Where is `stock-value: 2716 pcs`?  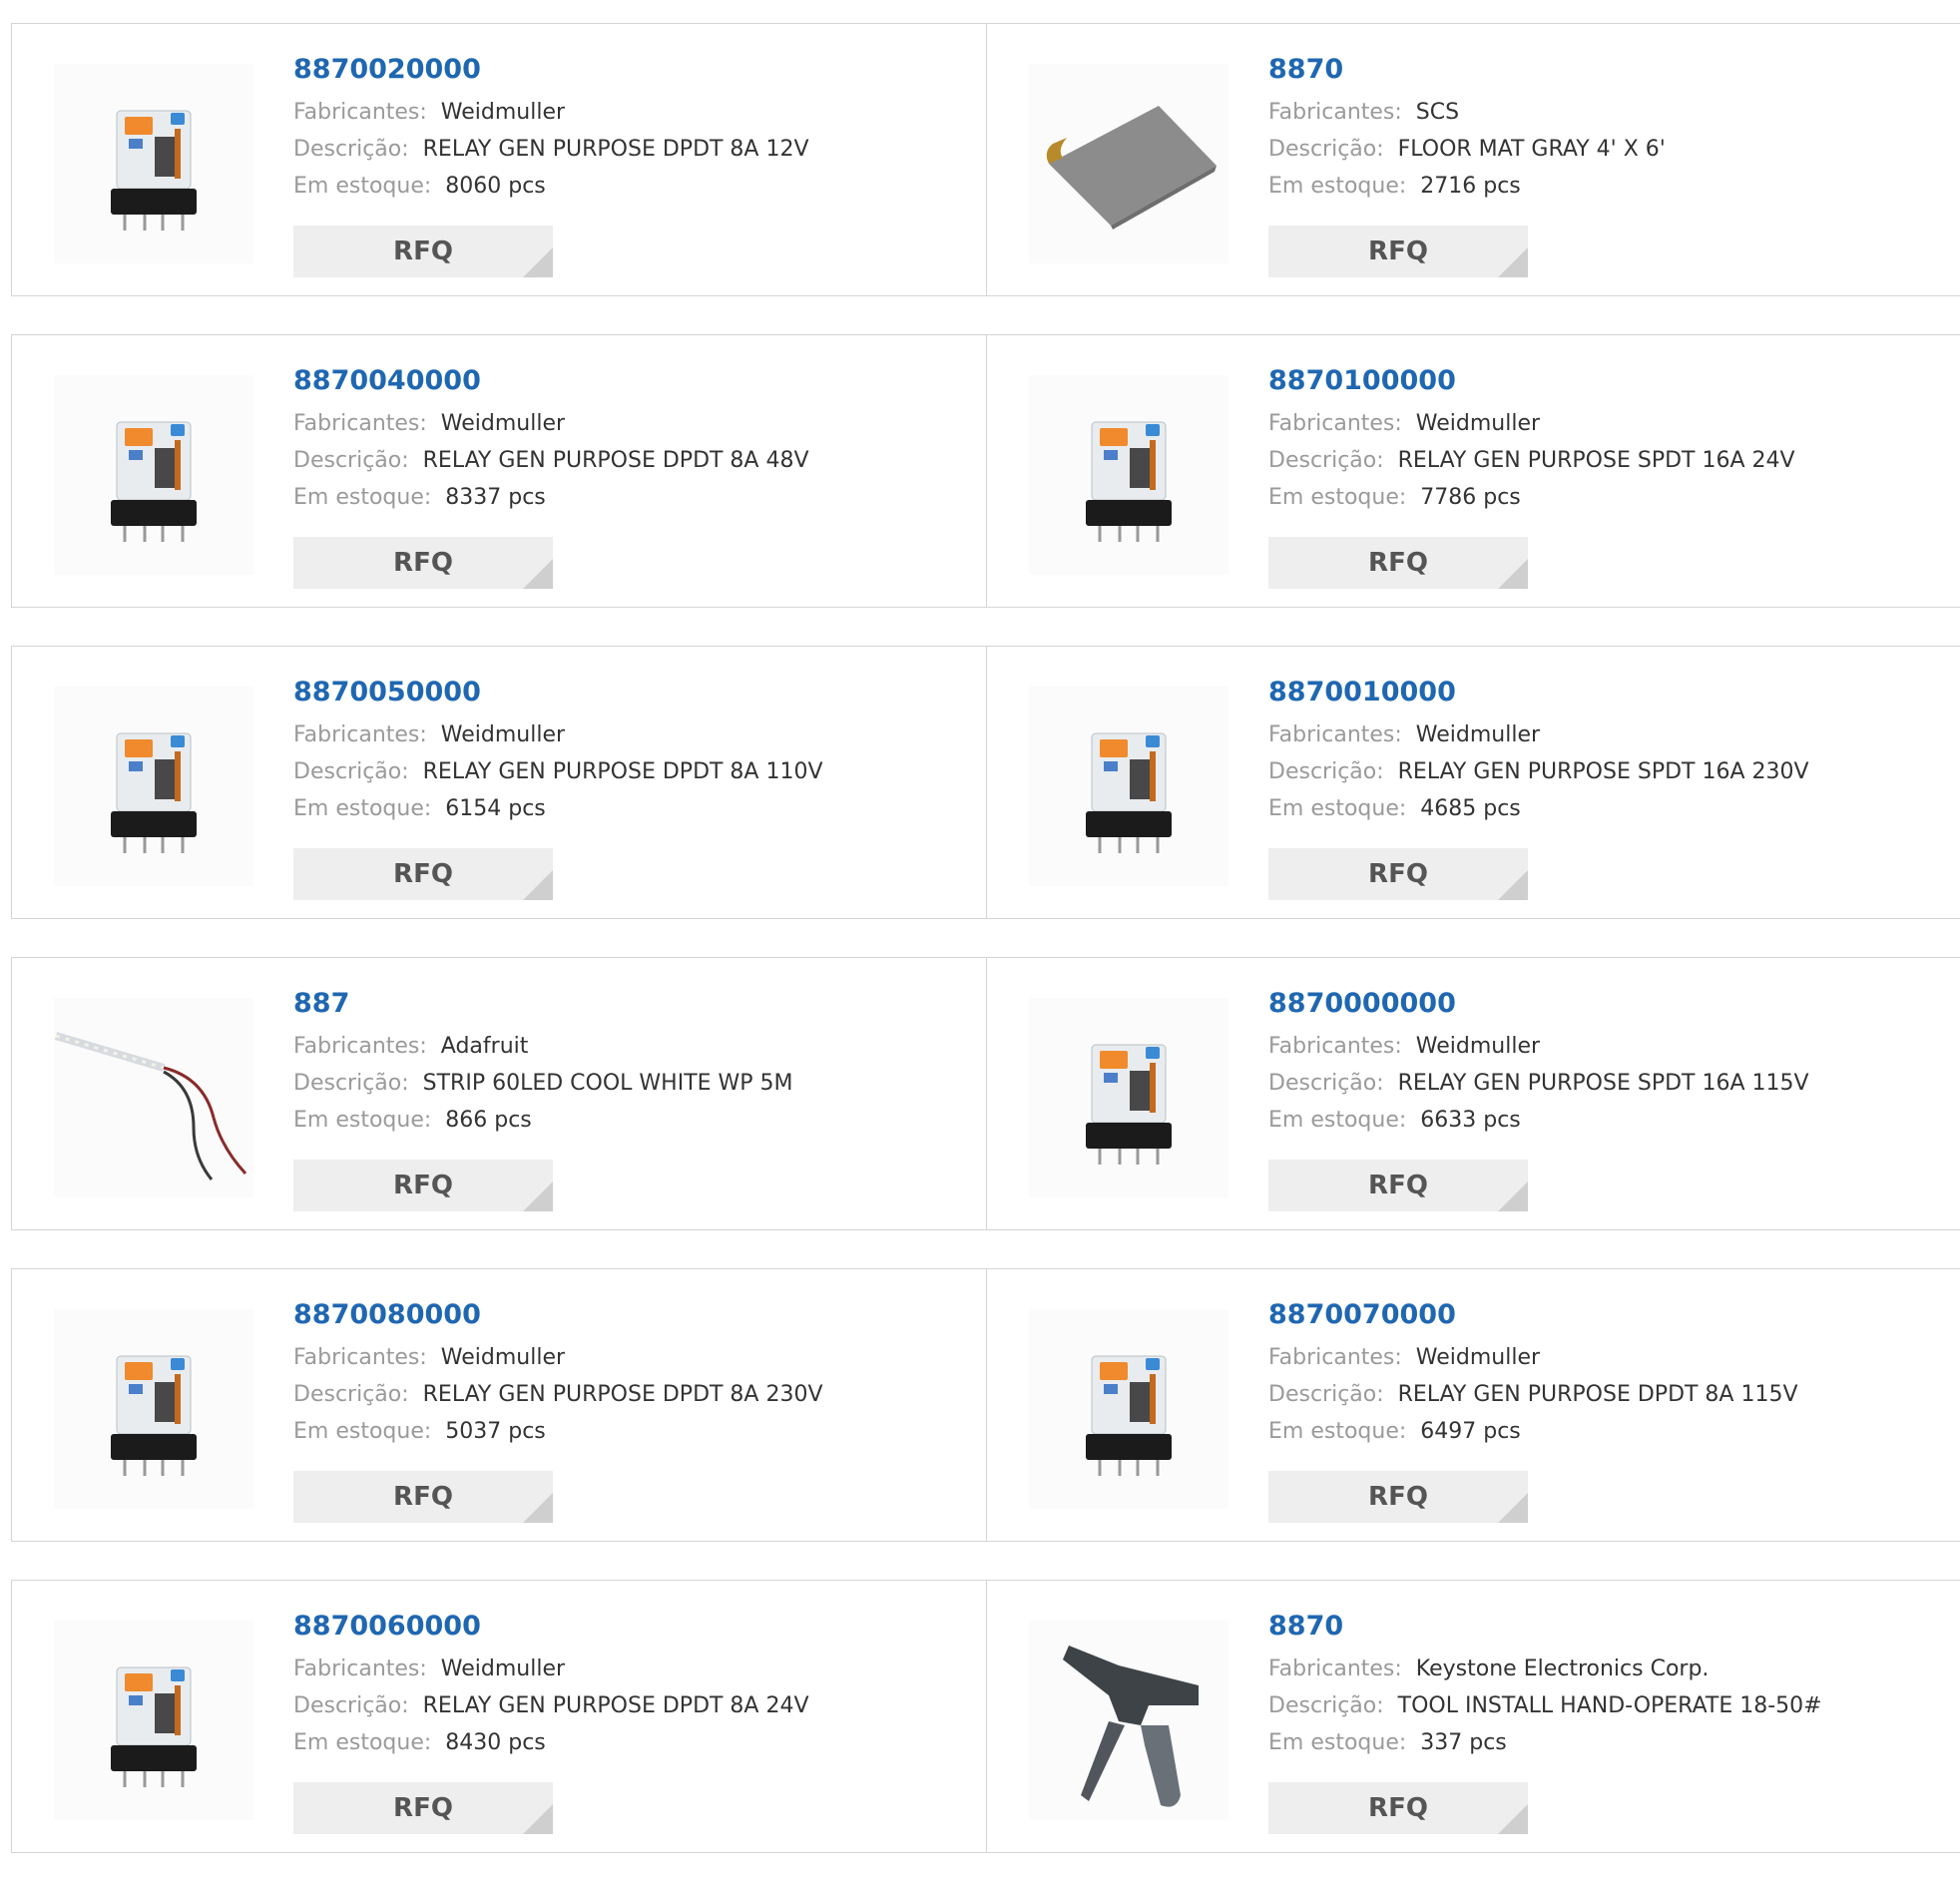
stock-value: 2716 pcs is located at coordinates (1470, 186).